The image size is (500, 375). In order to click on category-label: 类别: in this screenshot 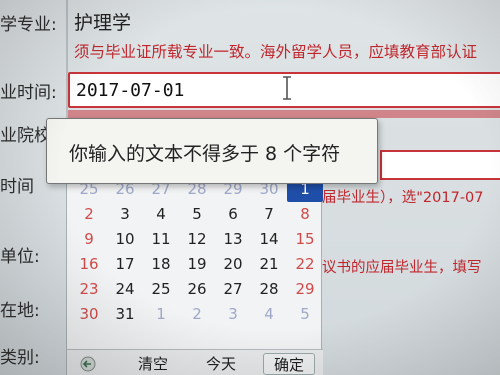, I will do `click(20, 358)`.